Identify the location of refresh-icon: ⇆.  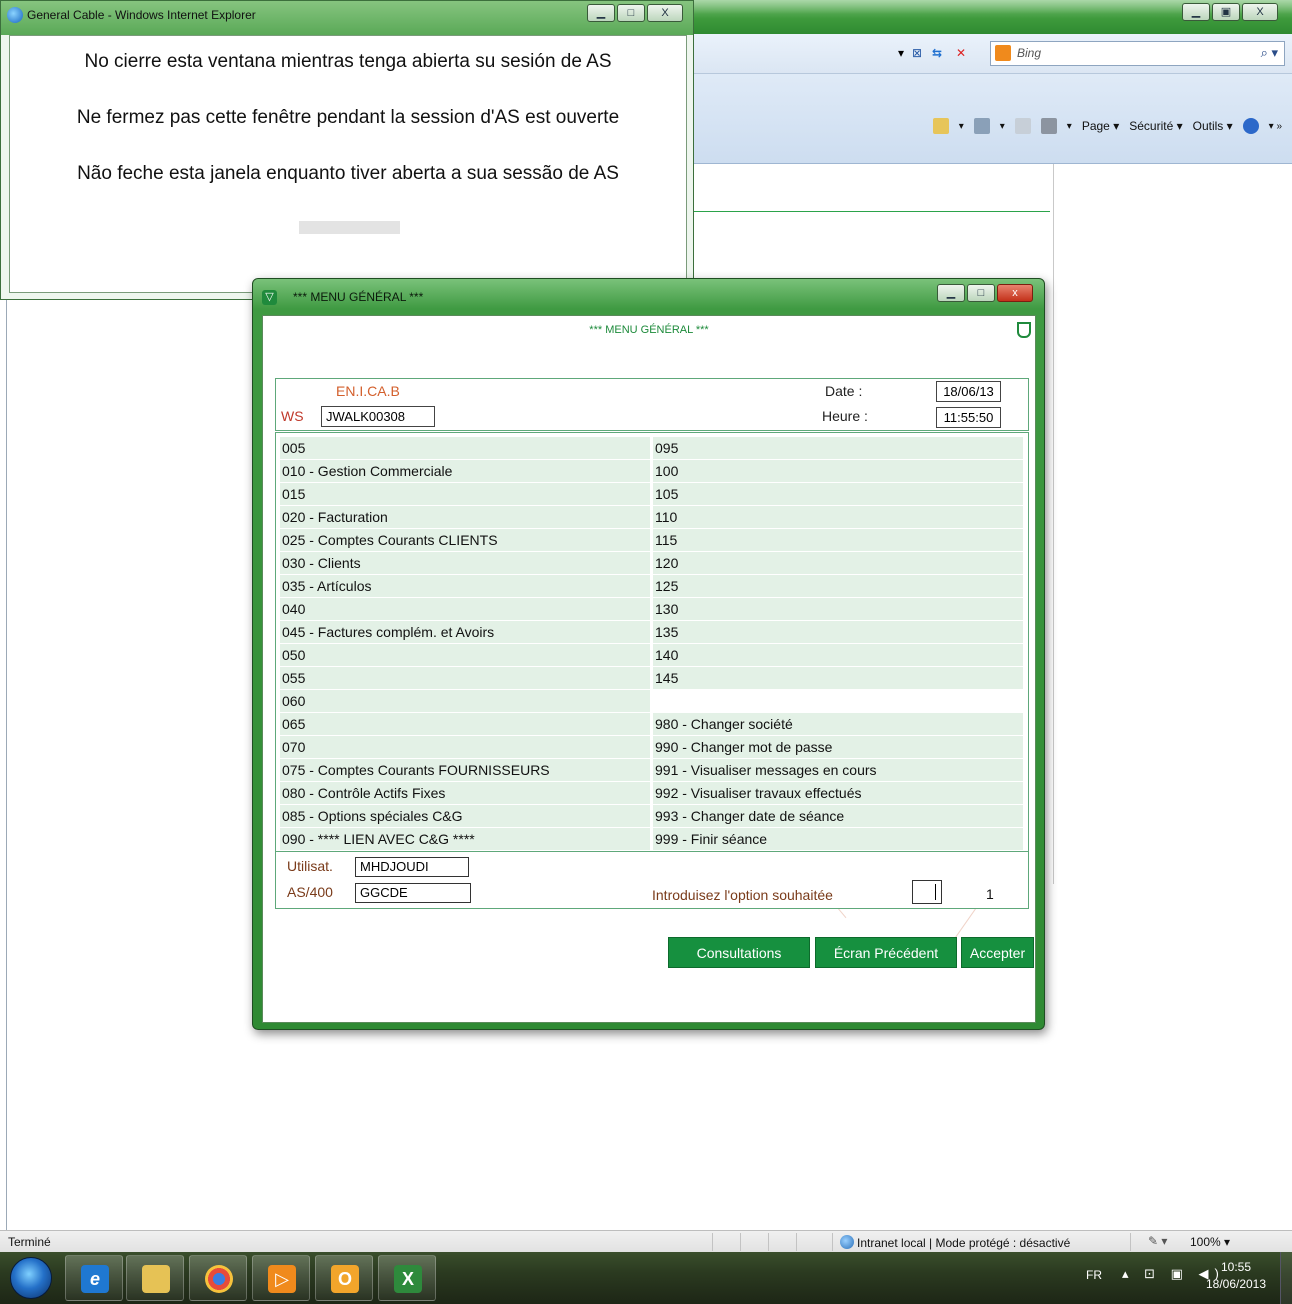
(937, 54).